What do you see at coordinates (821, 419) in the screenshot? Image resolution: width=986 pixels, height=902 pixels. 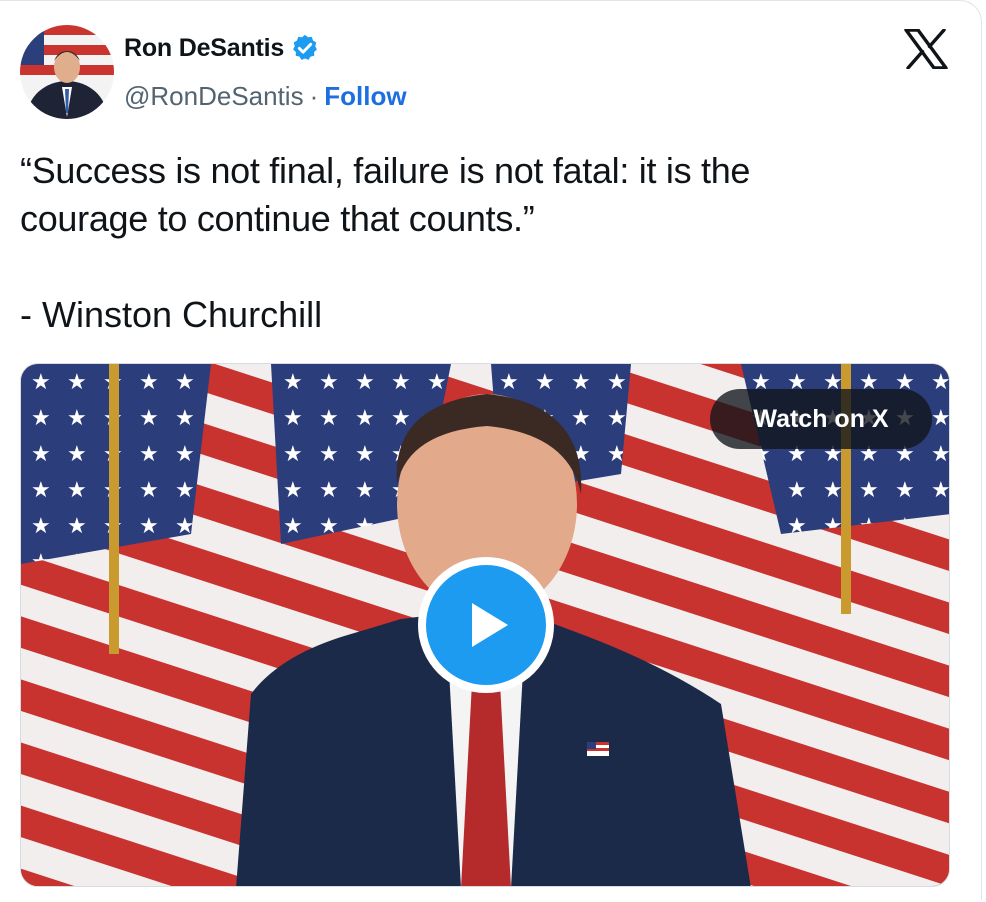 I see `watch-on-x-button: Watch on X` at bounding box center [821, 419].